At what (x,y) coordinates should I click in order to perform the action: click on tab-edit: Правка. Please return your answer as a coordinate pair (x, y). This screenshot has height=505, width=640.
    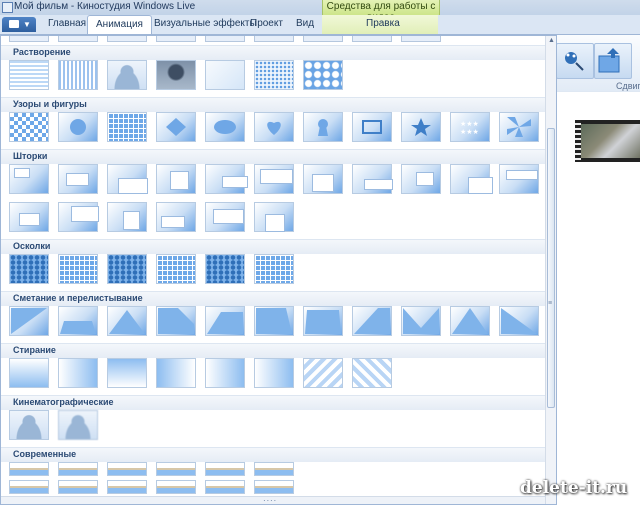
    Looking at the image, I should click on (383, 23).